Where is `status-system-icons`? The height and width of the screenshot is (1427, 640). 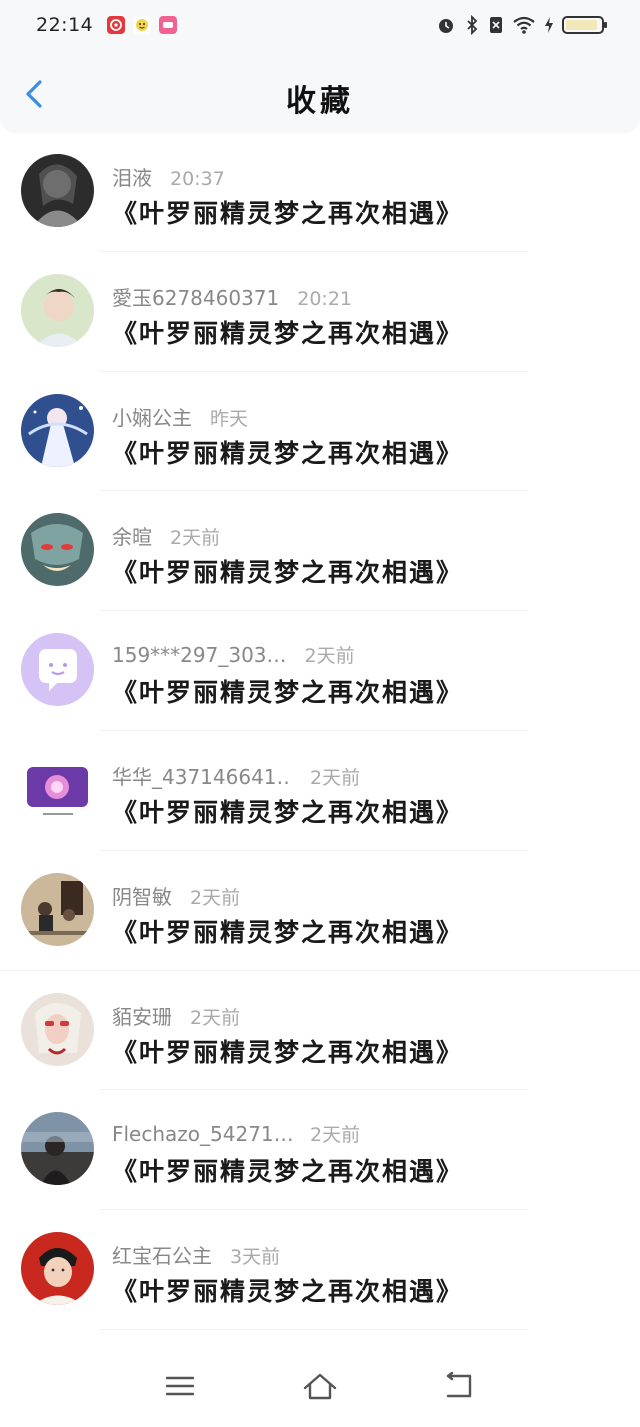
status-system-icons is located at coordinates (521, 25).